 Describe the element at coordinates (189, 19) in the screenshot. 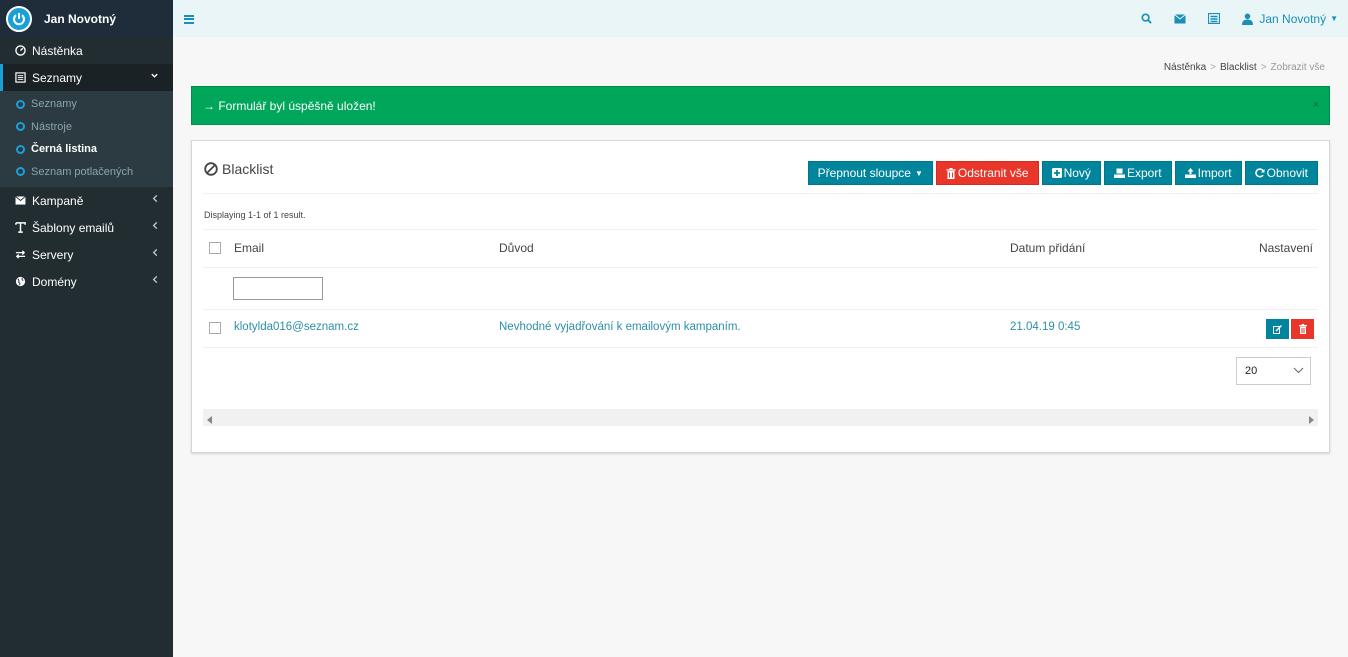

I see `menu-toggle-icon` at that location.